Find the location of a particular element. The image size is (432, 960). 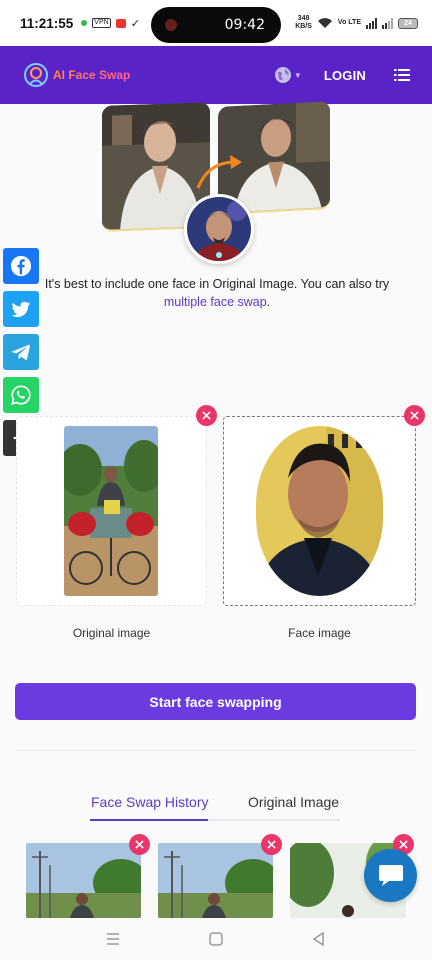

status-right-icons: 348 KB/S Vo LTE 24 is located at coordinates (356, 23).